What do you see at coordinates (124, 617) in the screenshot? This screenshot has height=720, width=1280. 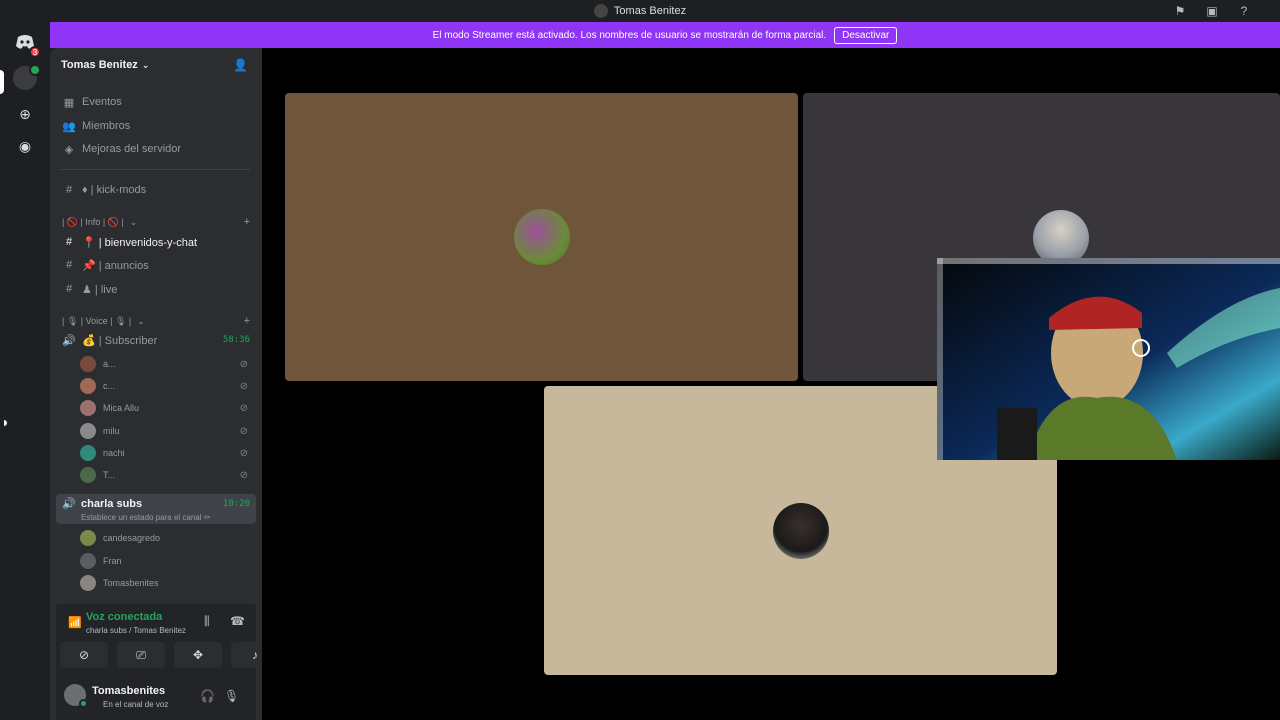 I see `voice-connected-status: Voz conectada` at bounding box center [124, 617].